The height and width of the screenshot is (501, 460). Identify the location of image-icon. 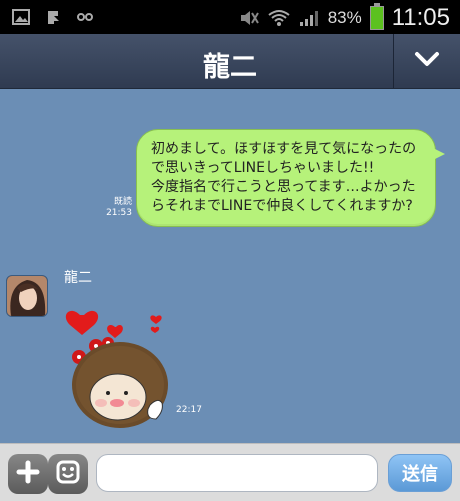
(21, 17).